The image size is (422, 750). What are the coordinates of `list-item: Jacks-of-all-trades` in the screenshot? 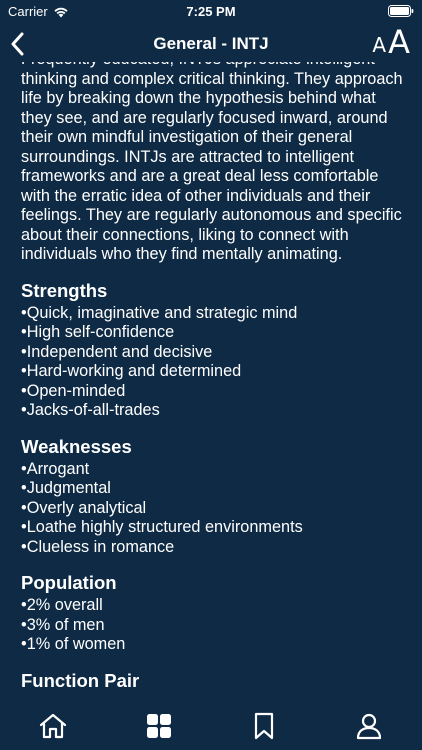 It's located at (214, 411).